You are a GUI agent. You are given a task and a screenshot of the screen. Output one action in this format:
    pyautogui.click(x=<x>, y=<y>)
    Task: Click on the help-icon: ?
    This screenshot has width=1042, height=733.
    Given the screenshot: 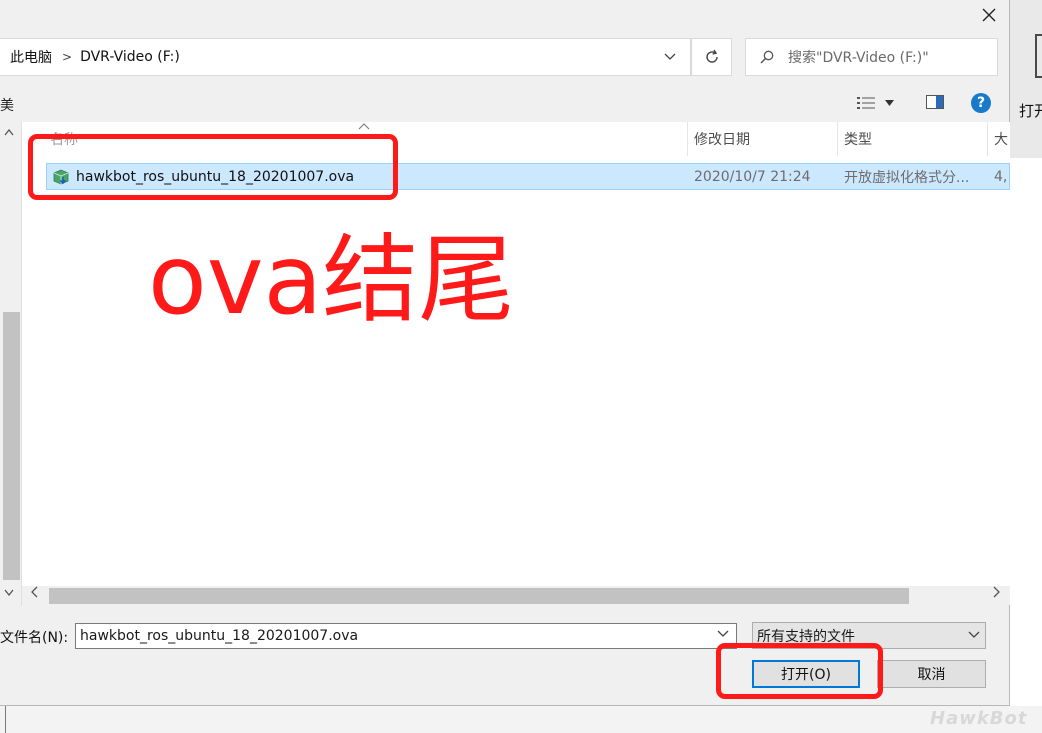 What is the action you would take?
    pyautogui.click(x=981, y=103)
    